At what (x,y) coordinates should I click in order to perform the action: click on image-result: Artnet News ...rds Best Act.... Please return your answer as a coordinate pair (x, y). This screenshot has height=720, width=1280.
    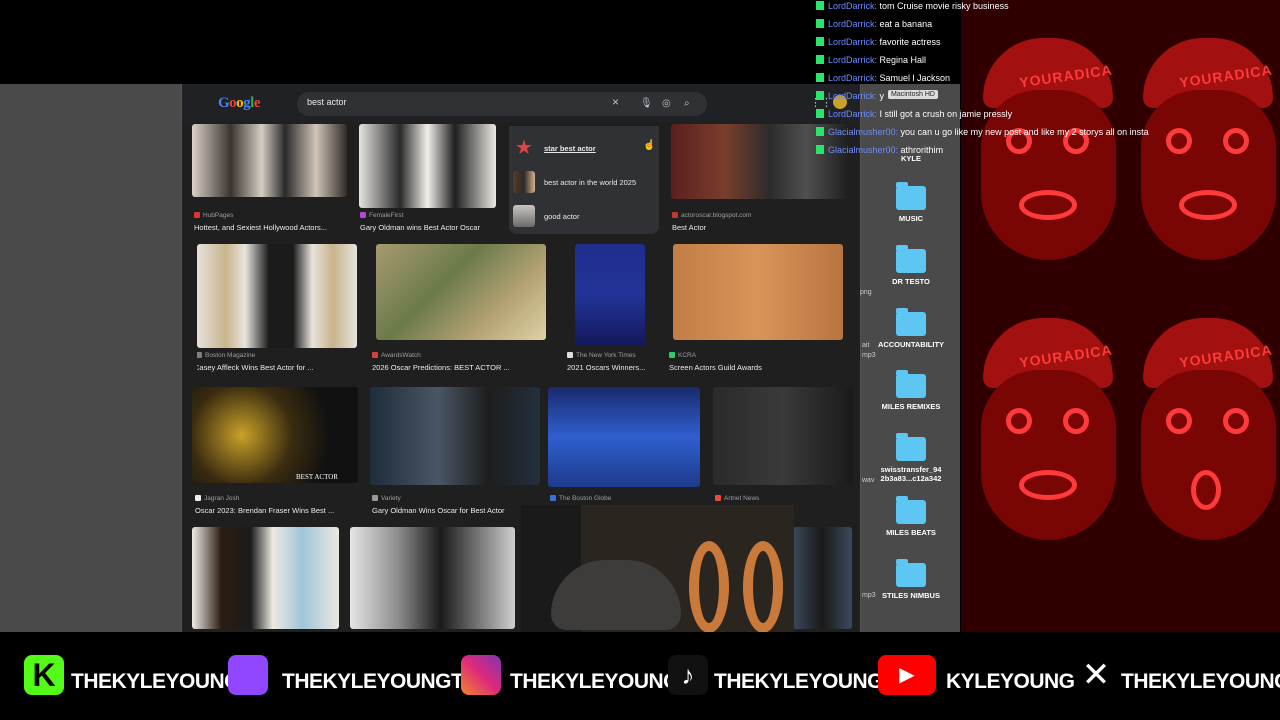
    Looking at the image, I should click on (783, 452).